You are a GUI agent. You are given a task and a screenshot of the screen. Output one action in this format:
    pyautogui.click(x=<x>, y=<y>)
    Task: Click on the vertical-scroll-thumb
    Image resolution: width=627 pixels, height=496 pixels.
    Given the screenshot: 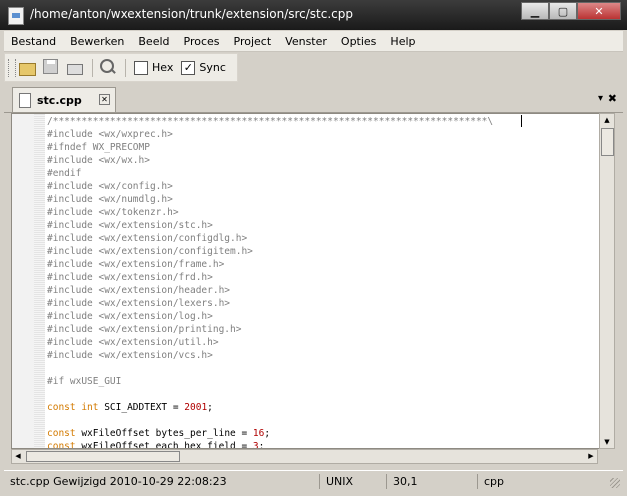 What is the action you would take?
    pyautogui.click(x=607, y=142)
    